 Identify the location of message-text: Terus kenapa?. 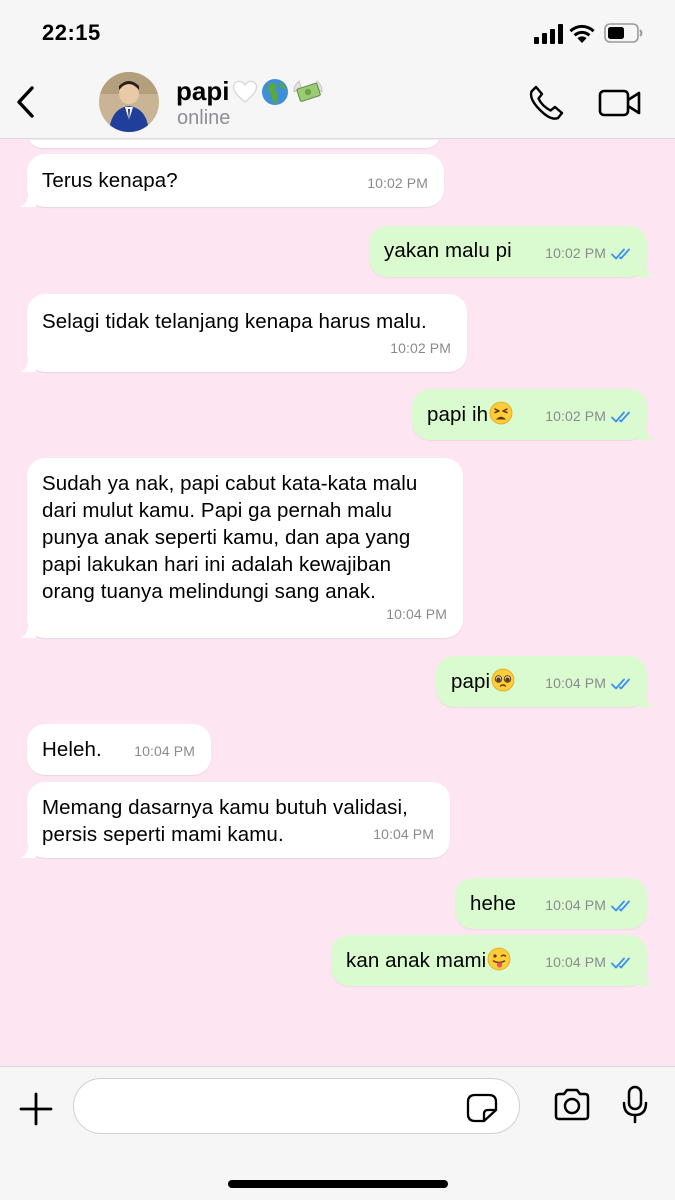
(110, 180).